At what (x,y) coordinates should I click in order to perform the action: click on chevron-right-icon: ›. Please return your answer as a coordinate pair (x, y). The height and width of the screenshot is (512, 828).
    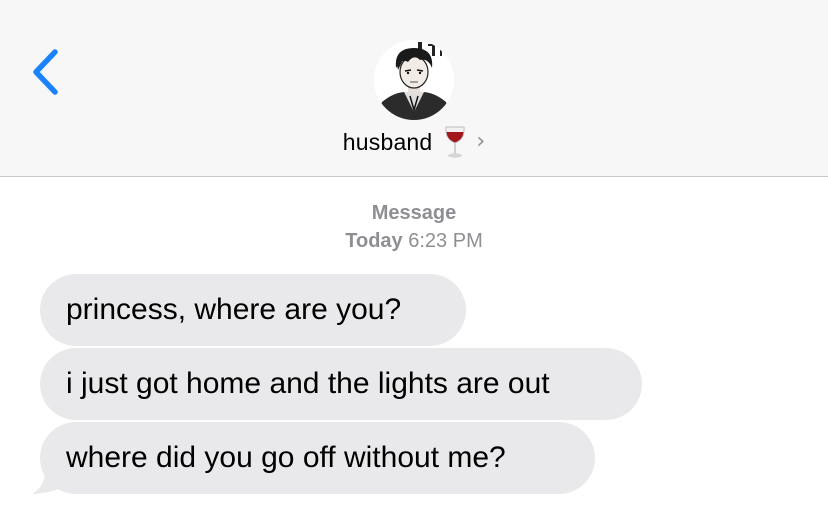
    Looking at the image, I should click on (481, 141).